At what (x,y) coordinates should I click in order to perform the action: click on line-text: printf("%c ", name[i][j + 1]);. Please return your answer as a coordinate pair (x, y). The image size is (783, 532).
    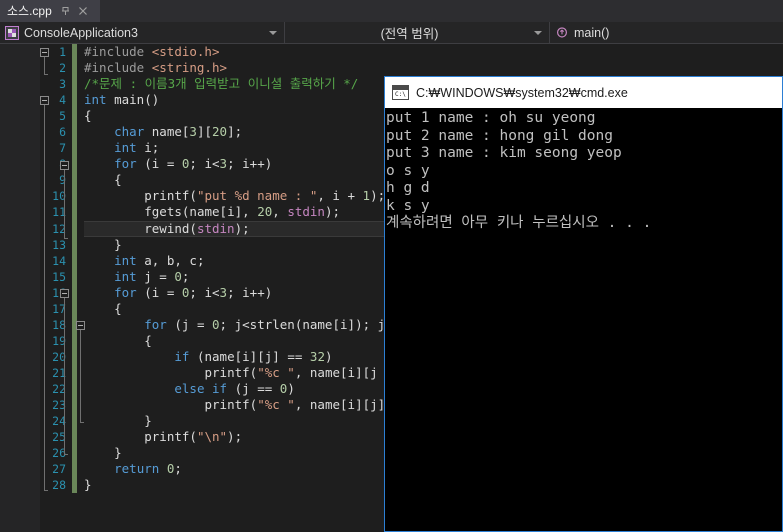
    Looking at the image, I should click on (317, 372).